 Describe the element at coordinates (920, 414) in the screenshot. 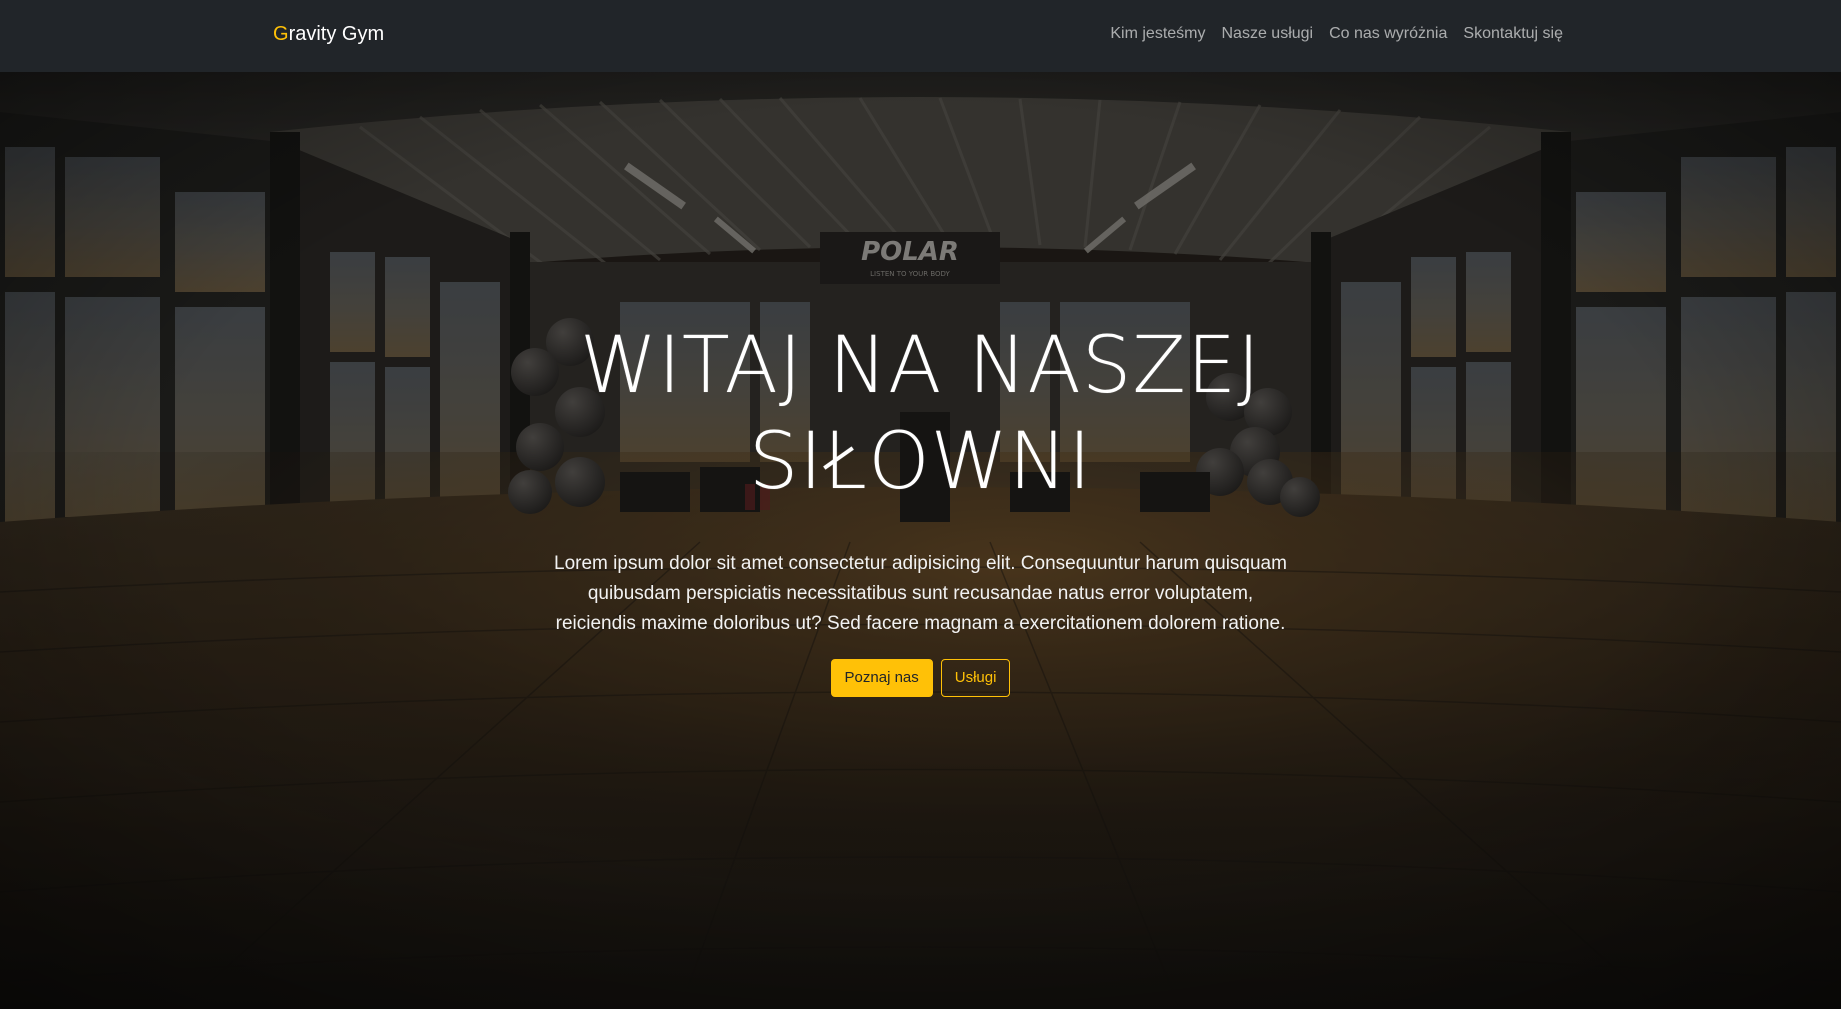

I see `hero-title: WITAJ NA NASZEJ SIŁOWNI` at that location.